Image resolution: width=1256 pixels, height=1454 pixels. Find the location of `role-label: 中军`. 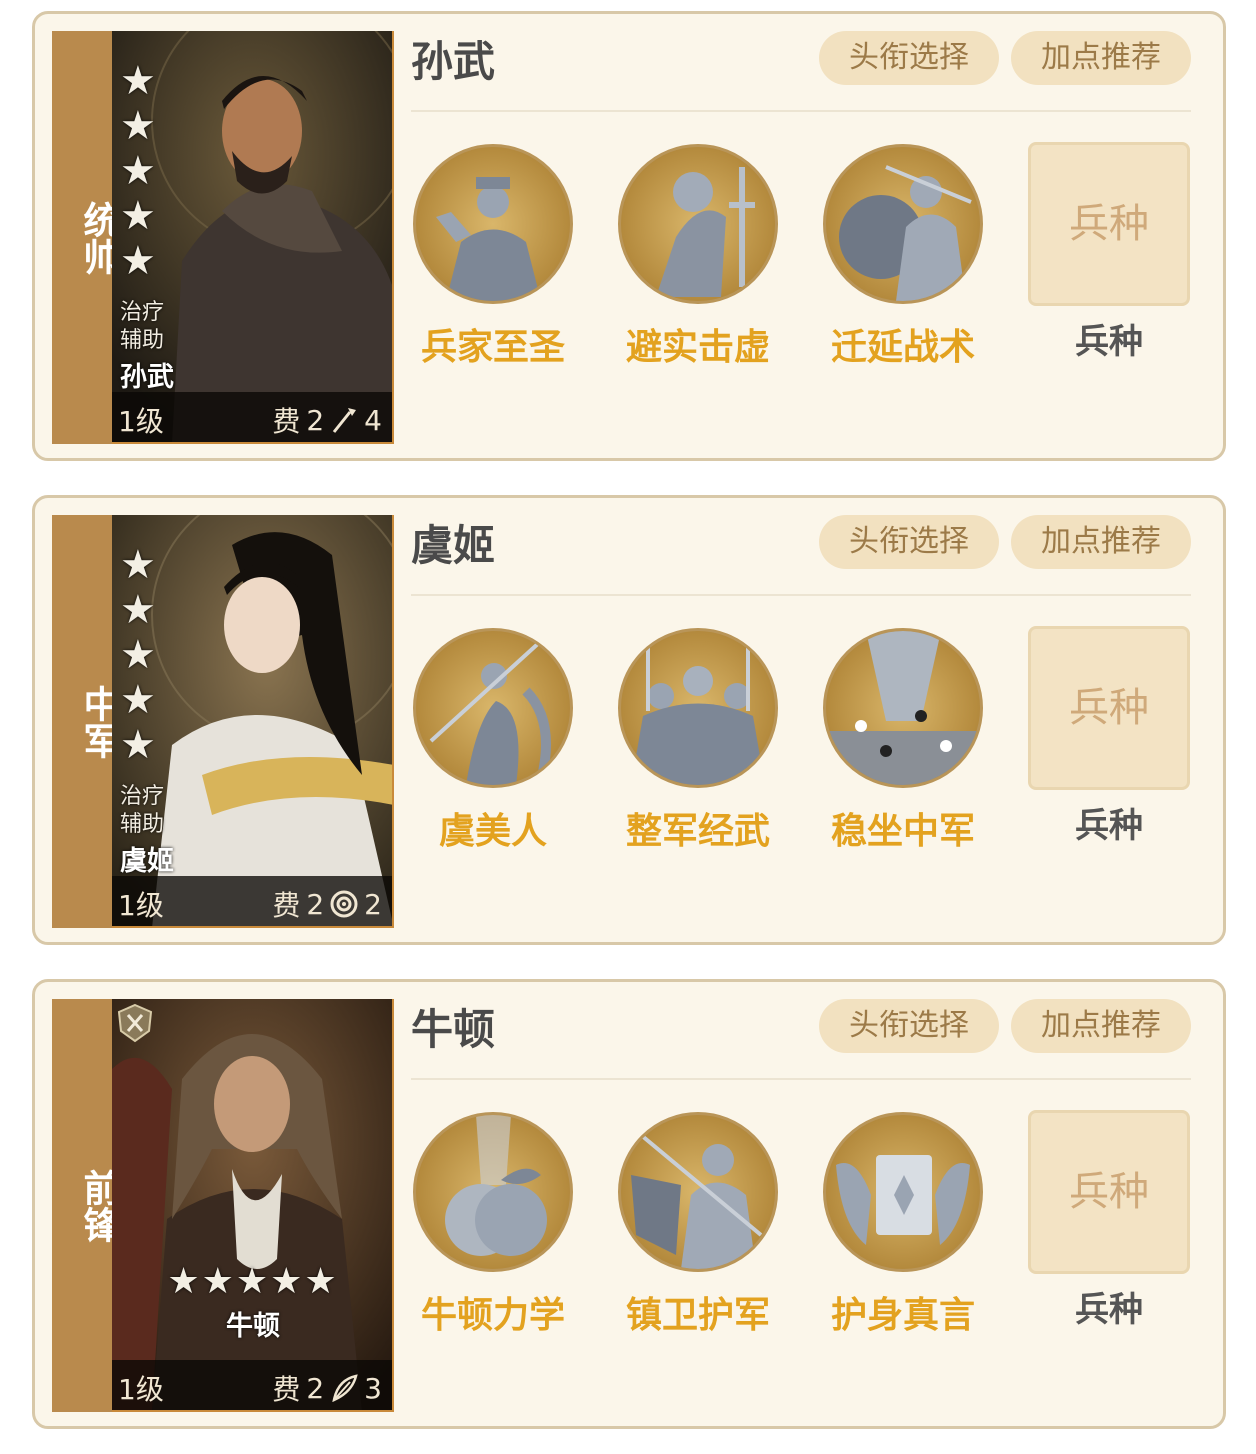

role-label: 中军 is located at coordinates (98, 722).